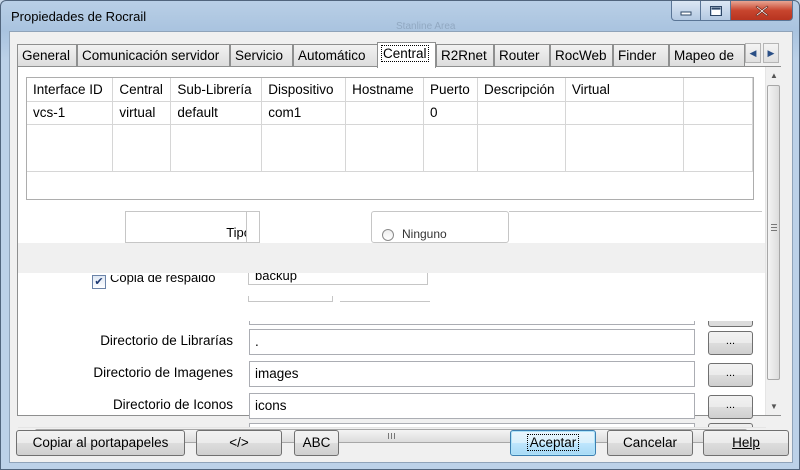  Describe the element at coordinates (172, 404) in the screenshot. I see `icons-dir-label: Directorio de Iconos` at that location.